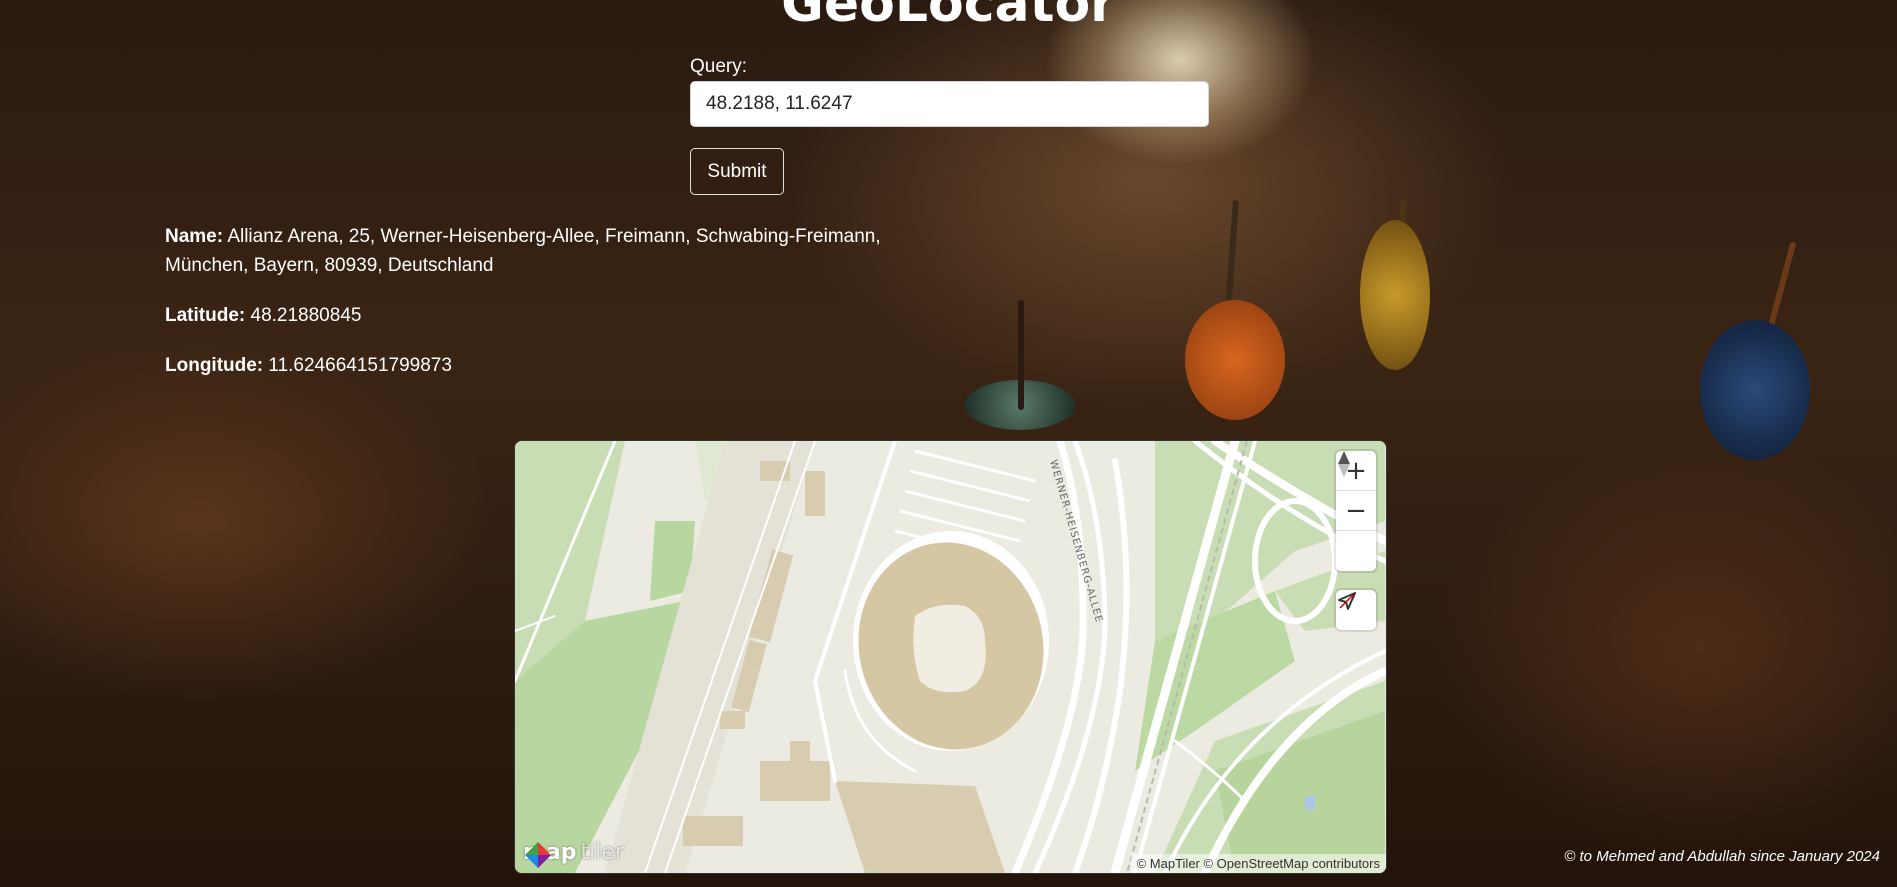 The height and width of the screenshot is (887, 1897). I want to click on query-label: Query:, so click(719, 66).